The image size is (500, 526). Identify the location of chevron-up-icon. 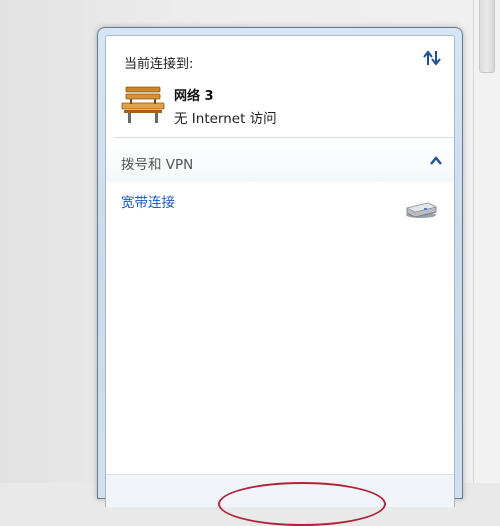
(436, 161).